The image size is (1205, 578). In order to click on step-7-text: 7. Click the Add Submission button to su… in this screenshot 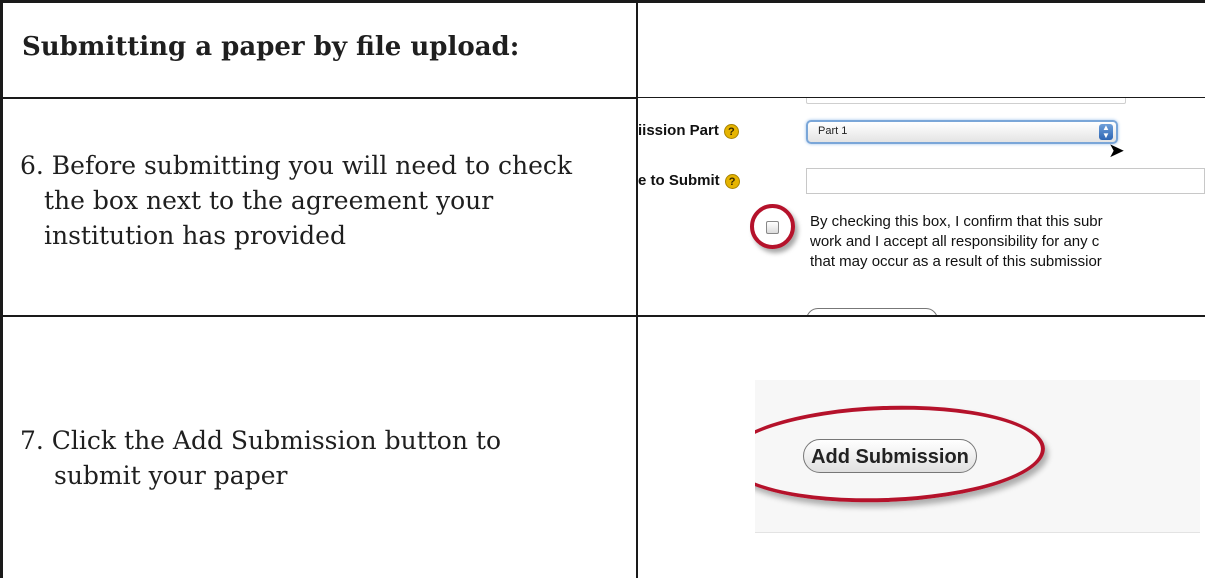, I will do `click(260, 458)`.